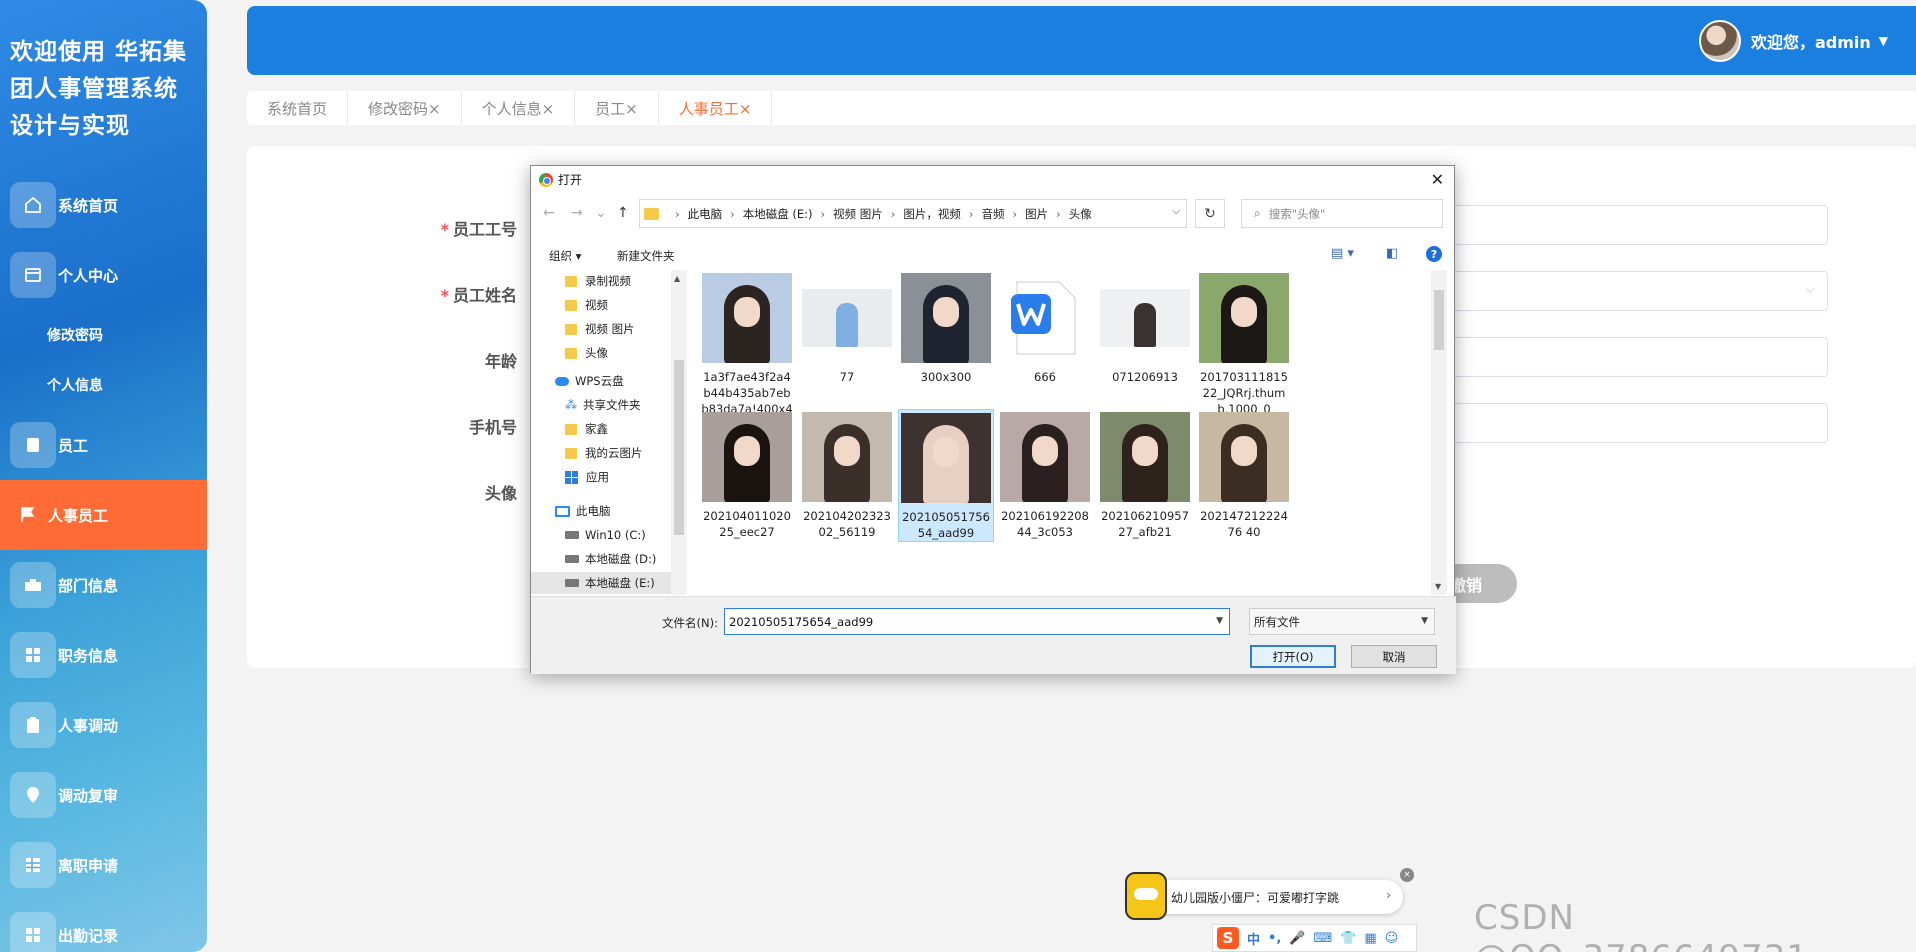  What do you see at coordinates (598, 281) in the screenshot?
I see `tree-item: 录制视频` at bounding box center [598, 281].